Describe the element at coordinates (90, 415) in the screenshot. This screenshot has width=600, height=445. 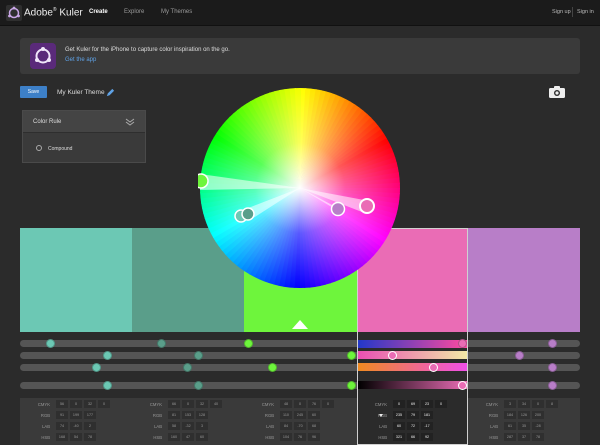
I see `value-field: 177` at that location.